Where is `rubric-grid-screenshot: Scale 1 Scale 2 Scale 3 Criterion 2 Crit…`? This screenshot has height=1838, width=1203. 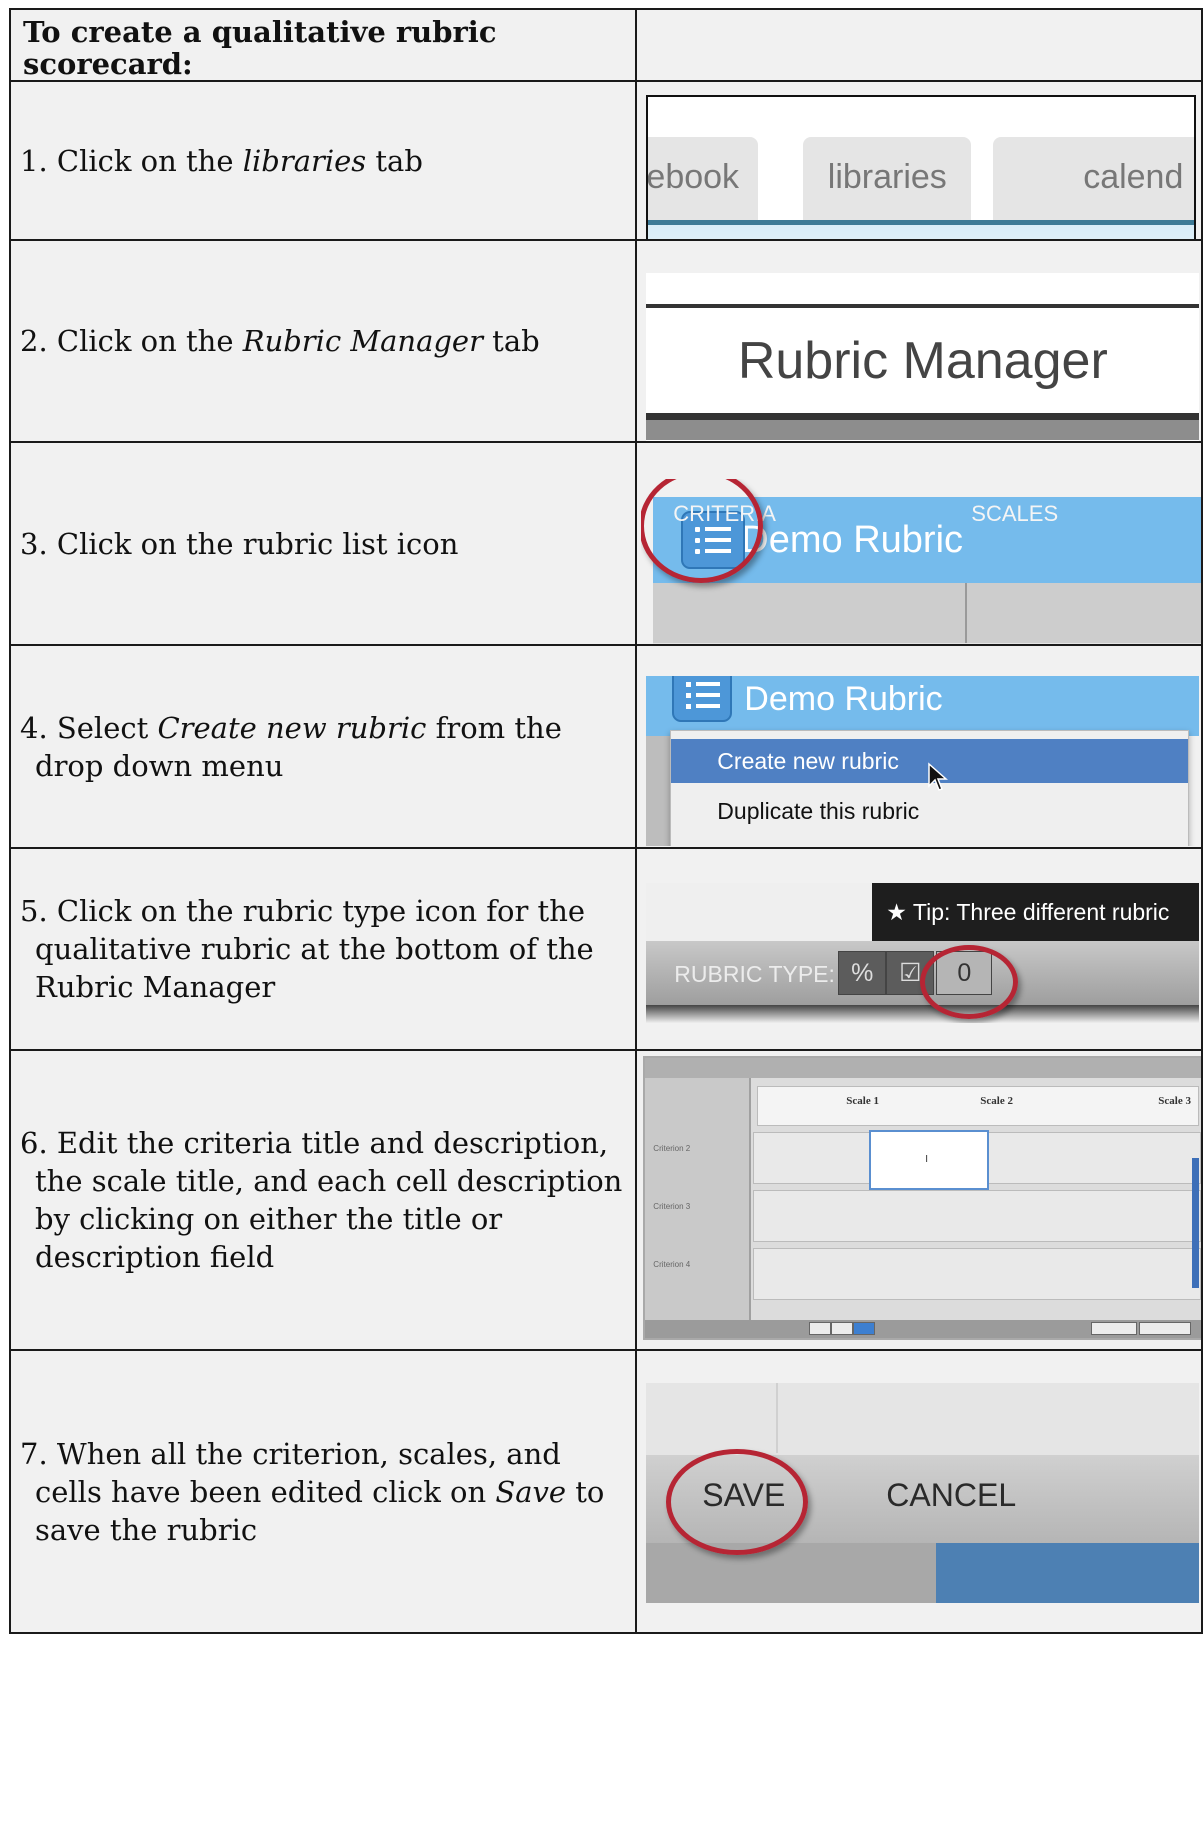
rubric-grid-screenshot: Scale 1 Scale 2 Scale 3 Criterion 2 Crit… is located at coordinates (922, 1198).